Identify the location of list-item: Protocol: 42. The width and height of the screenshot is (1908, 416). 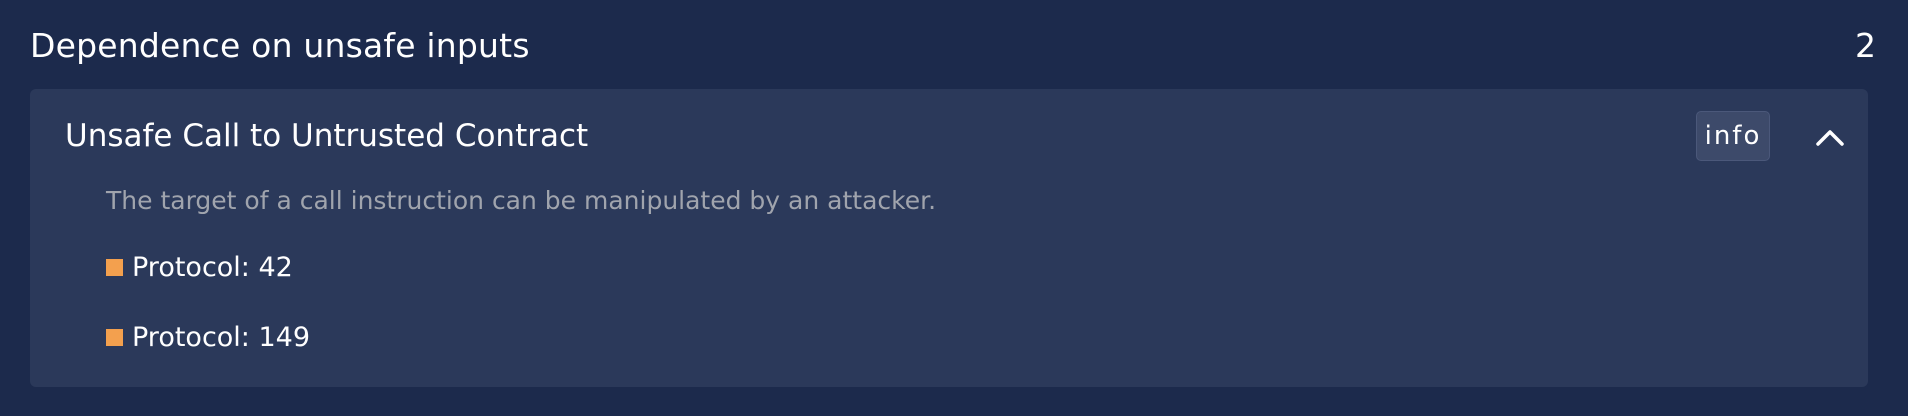
(199, 267).